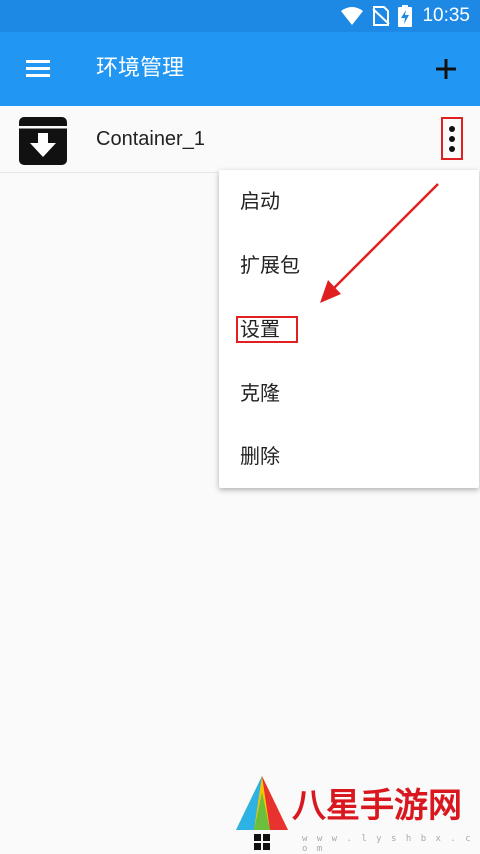 This screenshot has height=854, width=480. Describe the element at coordinates (377, 806) in the screenshot. I see `watermark-text: 八星手游网` at that location.